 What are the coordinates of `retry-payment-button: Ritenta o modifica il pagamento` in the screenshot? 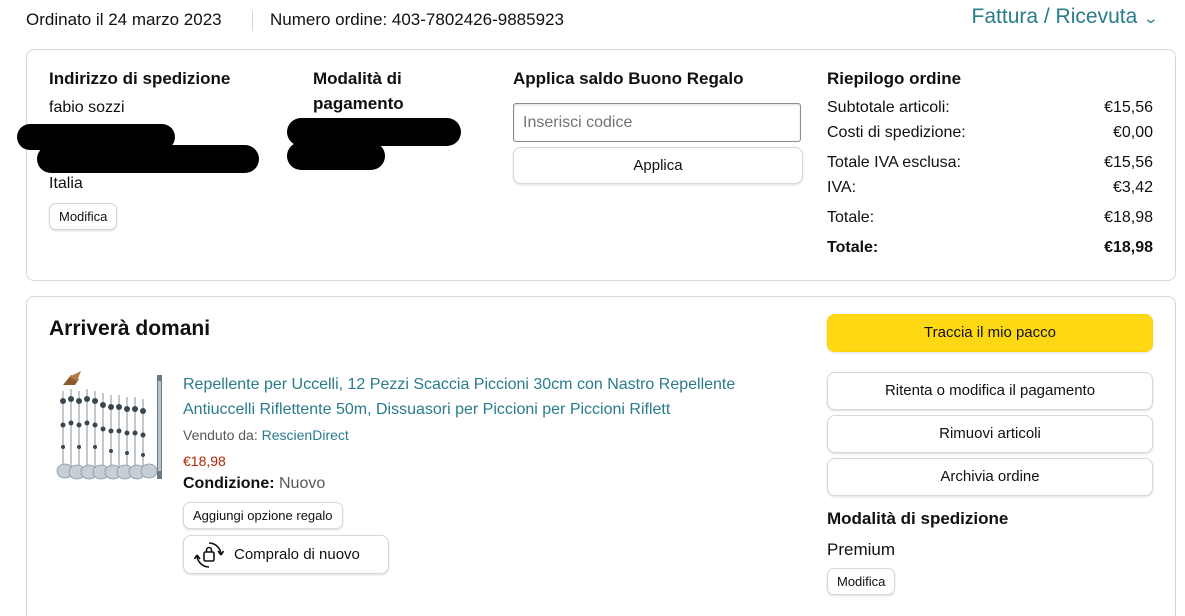 It's located at (990, 391).